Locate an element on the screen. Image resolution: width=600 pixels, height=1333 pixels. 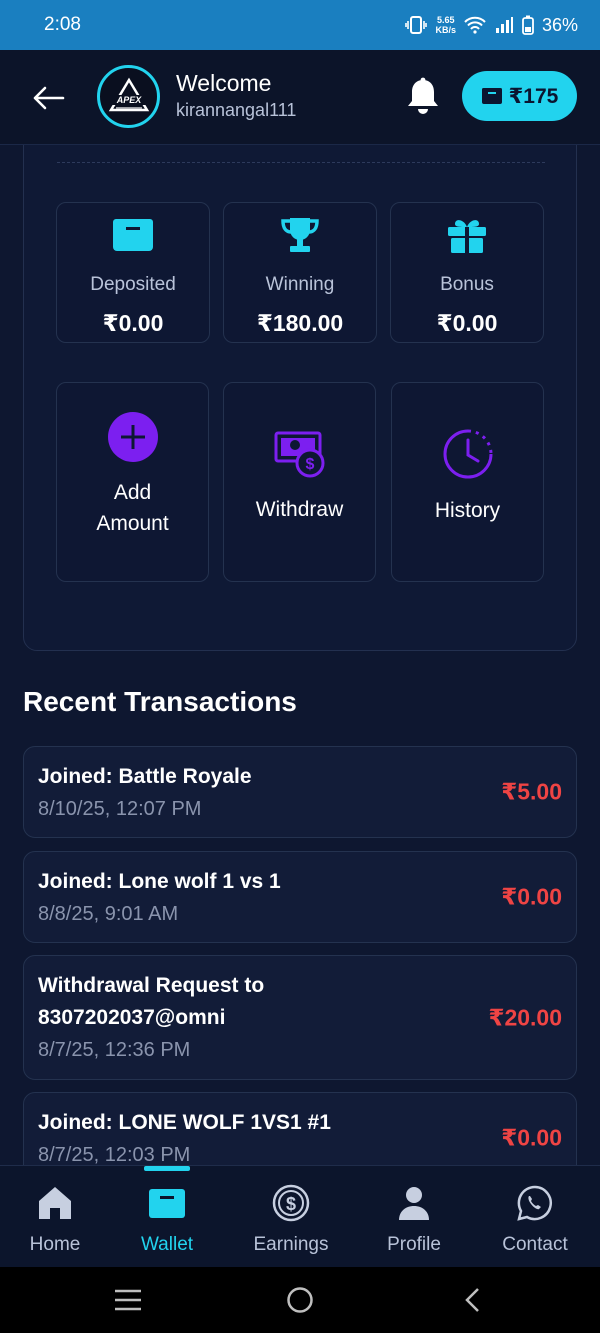
bonus-label: Bonus is located at coordinates (467, 284).